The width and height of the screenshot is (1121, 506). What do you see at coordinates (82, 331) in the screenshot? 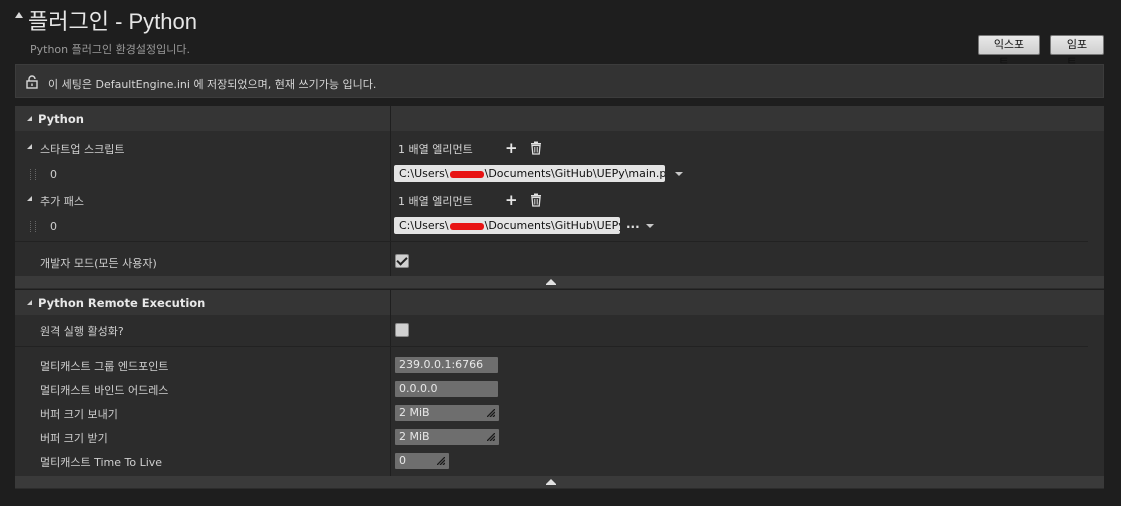
I see `enable-remote-label: 원격 실행 활성화?` at bounding box center [82, 331].